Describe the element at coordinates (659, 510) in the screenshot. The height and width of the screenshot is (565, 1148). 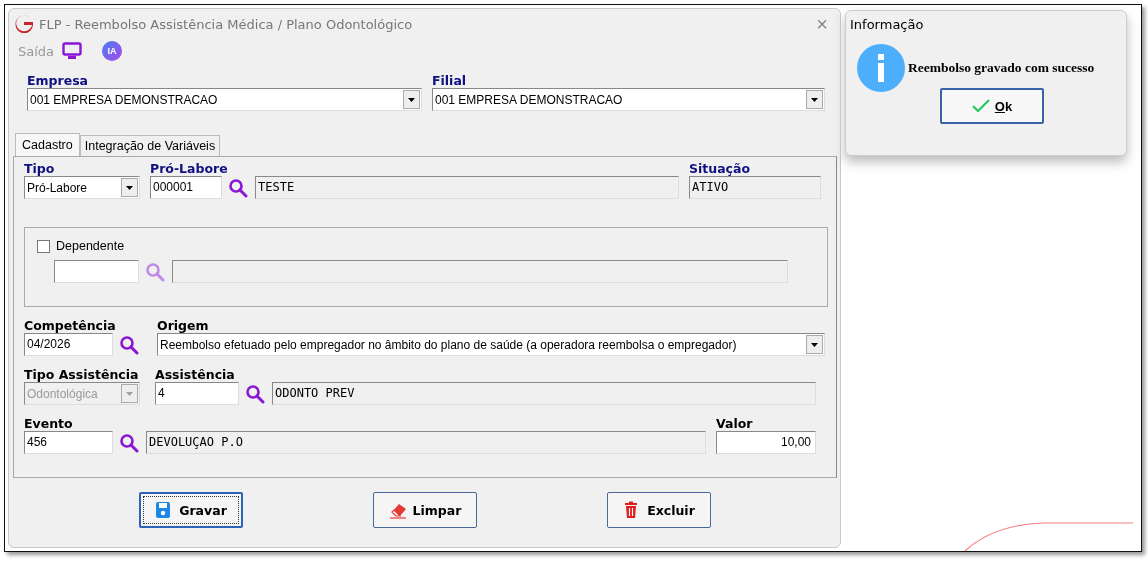
I see `action-button: Excluir` at that location.